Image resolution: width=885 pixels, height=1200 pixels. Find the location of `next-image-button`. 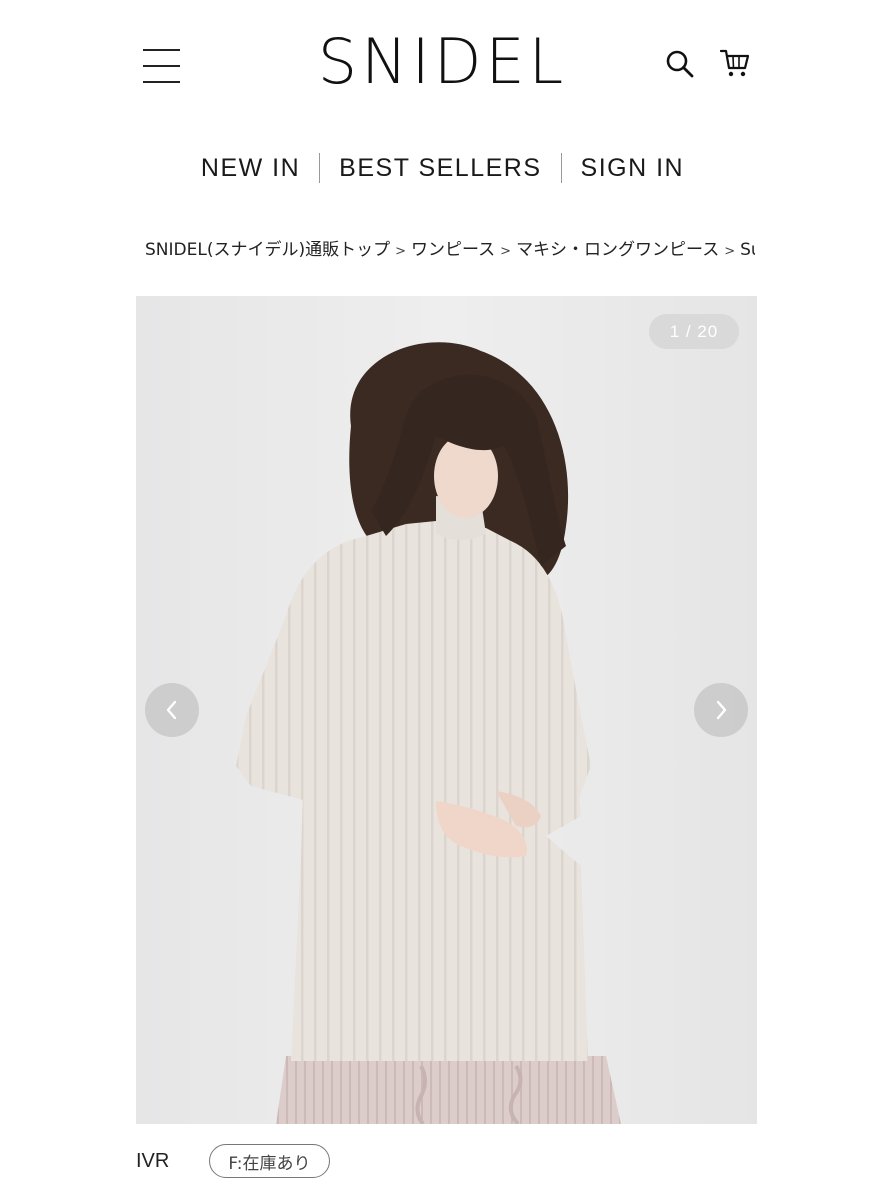

next-image-button is located at coordinates (721, 710).